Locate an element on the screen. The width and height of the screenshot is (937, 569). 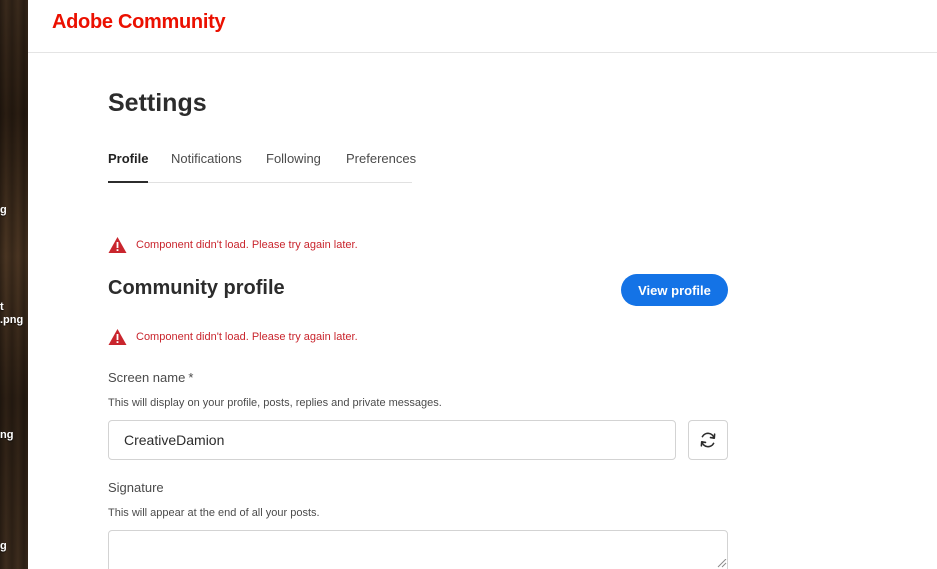
tab-following: Following is located at coordinates (293, 167).